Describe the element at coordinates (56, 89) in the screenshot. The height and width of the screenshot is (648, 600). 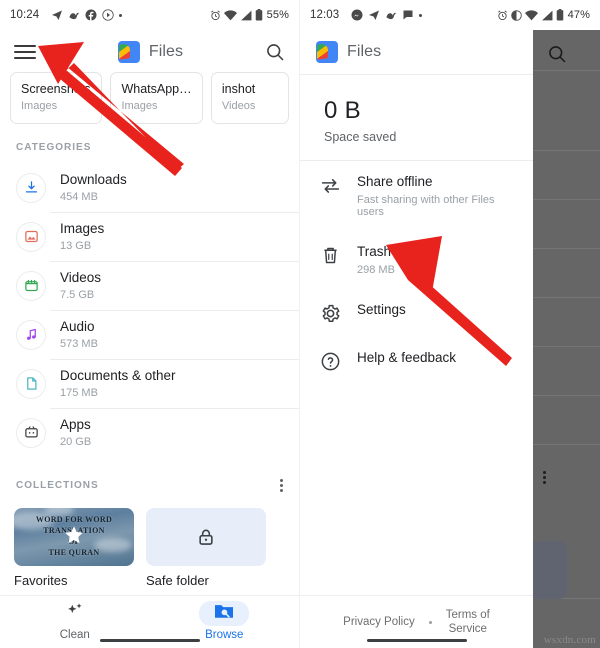
I see `chip-title: Screenshots` at that location.